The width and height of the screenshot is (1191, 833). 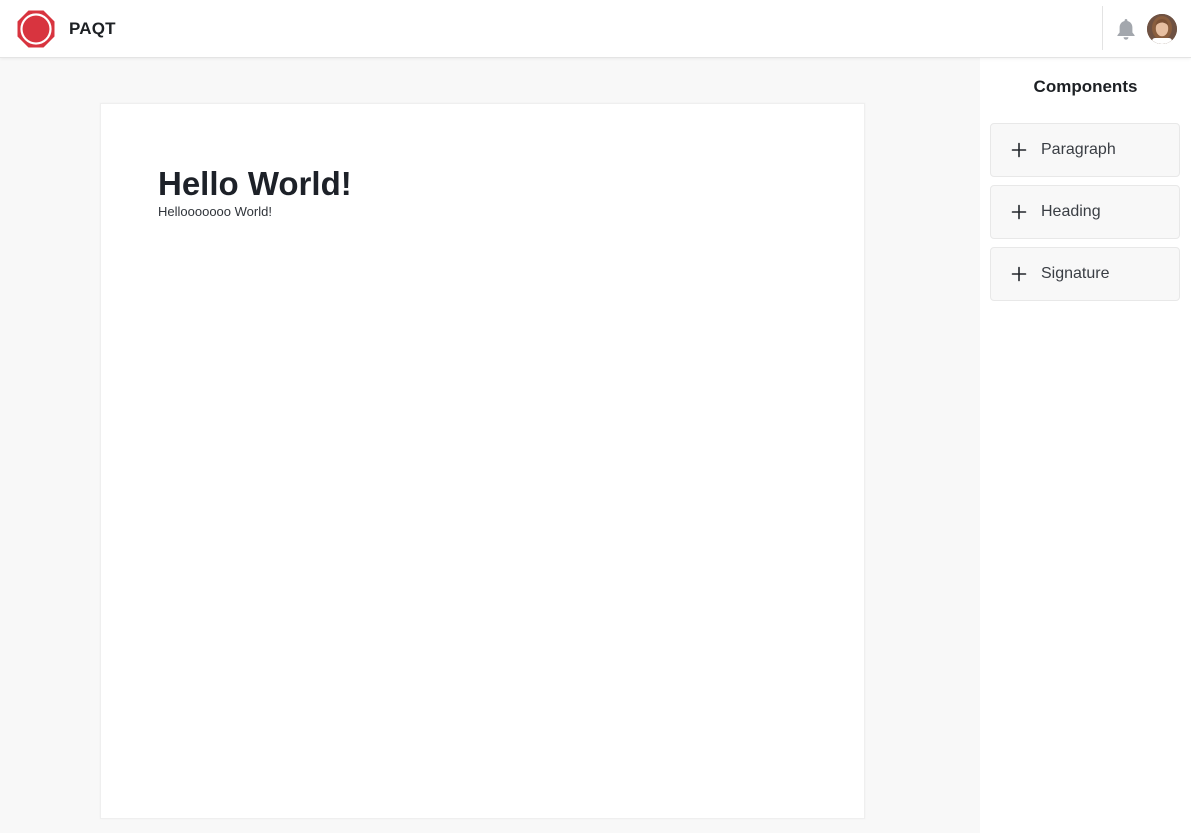 I want to click on brand-name: PAQT, so click(x=92, y=28).